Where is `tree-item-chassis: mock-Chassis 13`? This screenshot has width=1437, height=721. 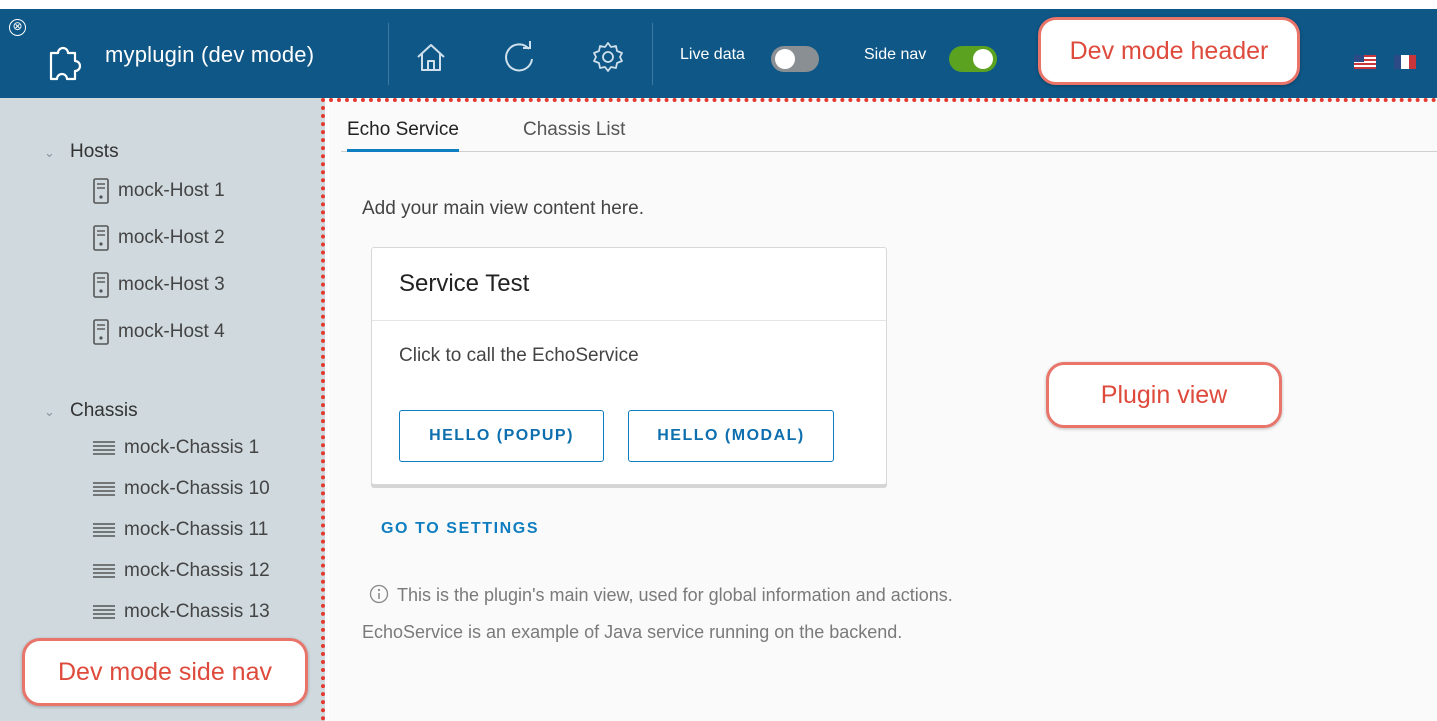
tree-item-chassis: mock-Chassis 13 is located at coordinates (181, 612).